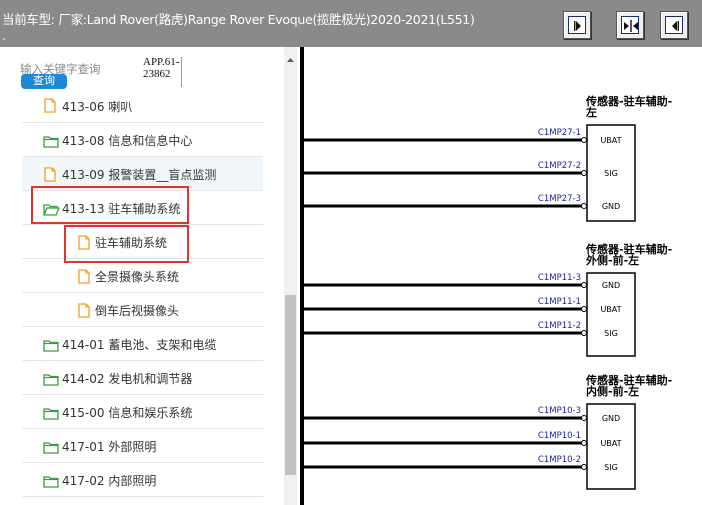 The height and width of the screenshot is (505, 702). What do you see at coordinates (612, 260) in the screenshot?
I see `component-title-line2: 外侧-前-左` at bounding box center [612, 260].